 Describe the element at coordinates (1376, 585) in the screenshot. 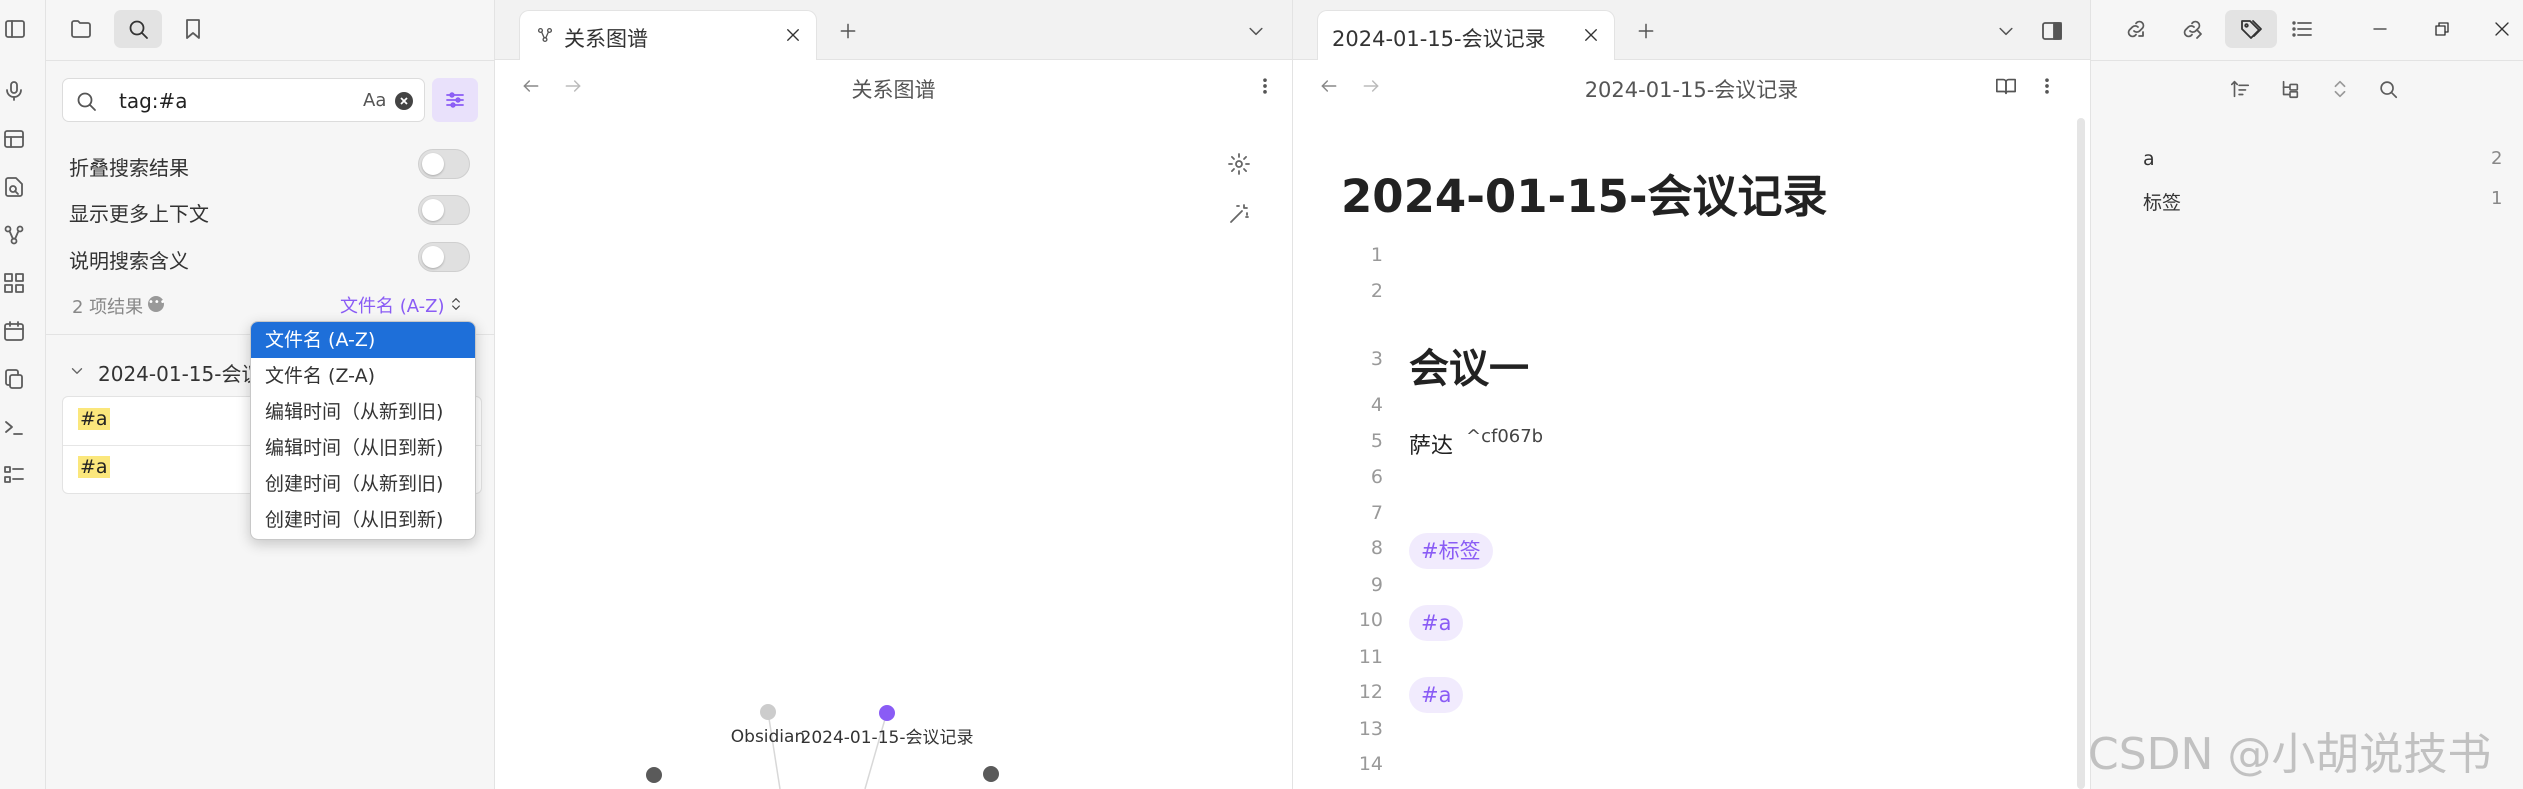

I see `line-number: 9` at that location.